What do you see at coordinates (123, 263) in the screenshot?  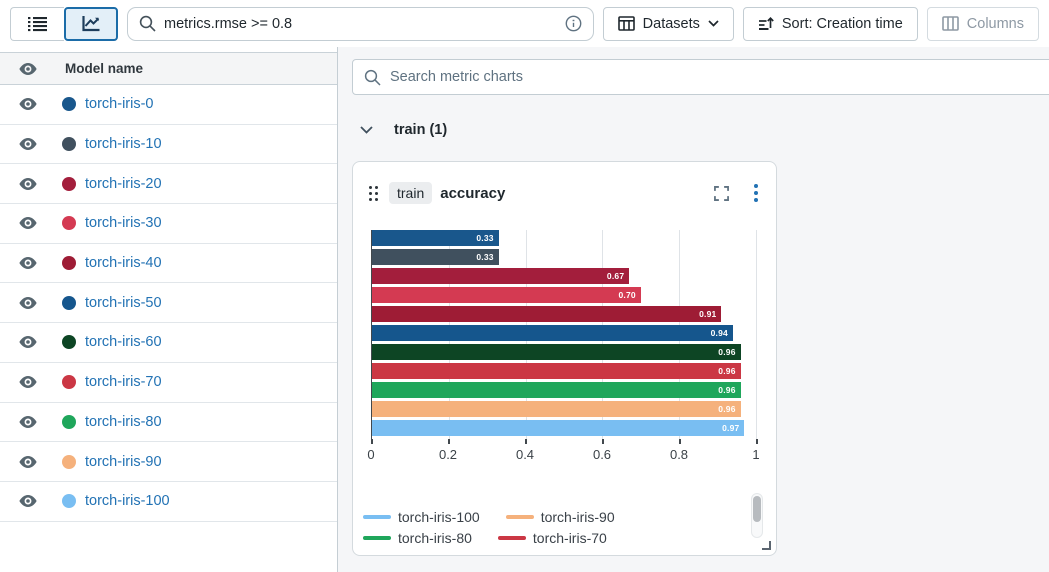 I see `model-name-link: torch-iris-40` at bounding box center [123, 263].